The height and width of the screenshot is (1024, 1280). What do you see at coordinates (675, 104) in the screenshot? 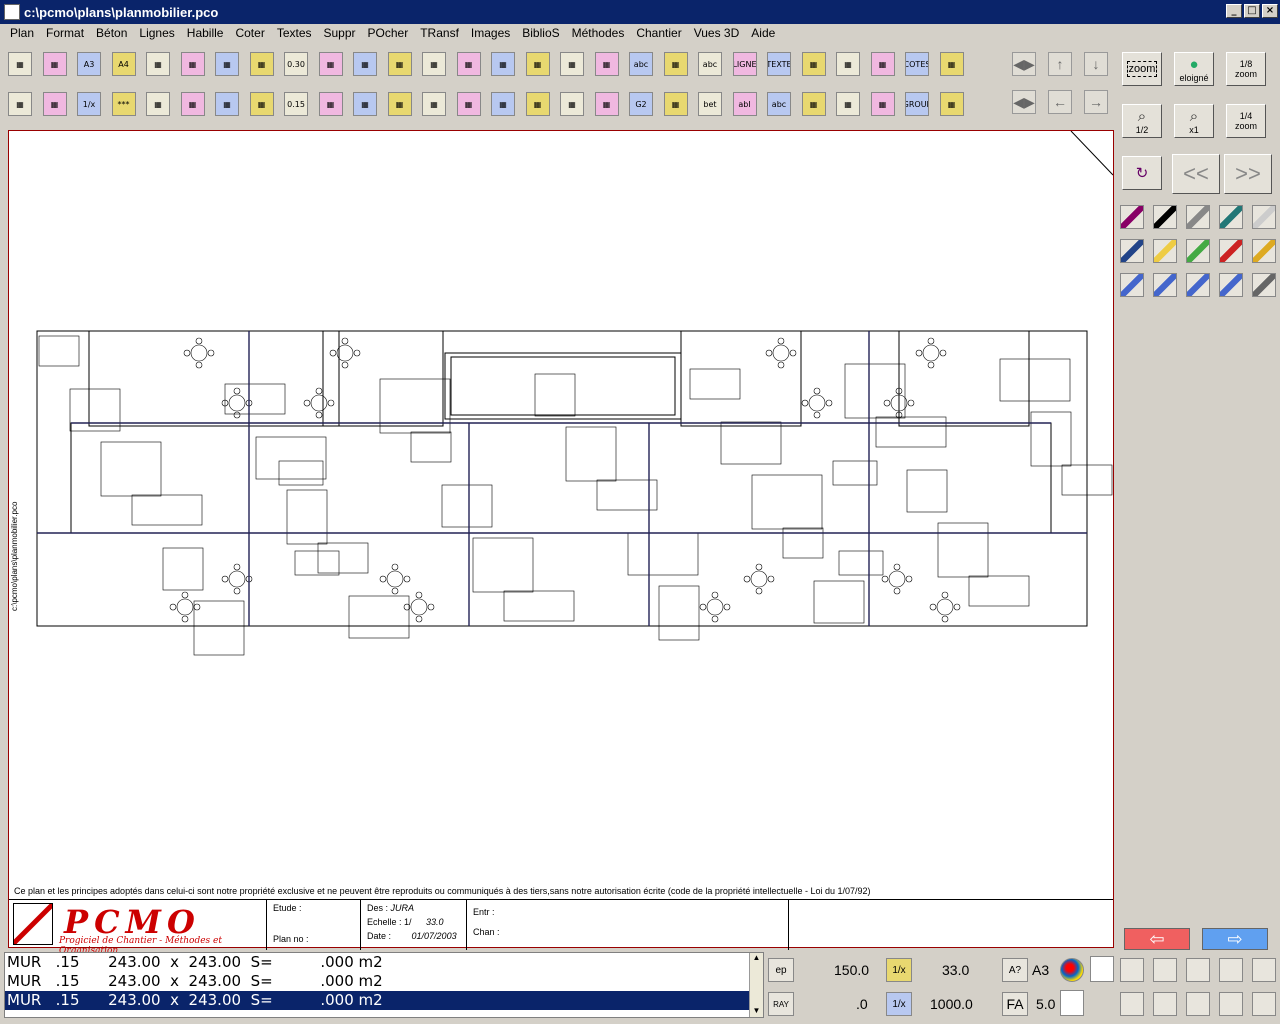
I see `tb2-tool-19: ▦` at bounding box center [675, 104].